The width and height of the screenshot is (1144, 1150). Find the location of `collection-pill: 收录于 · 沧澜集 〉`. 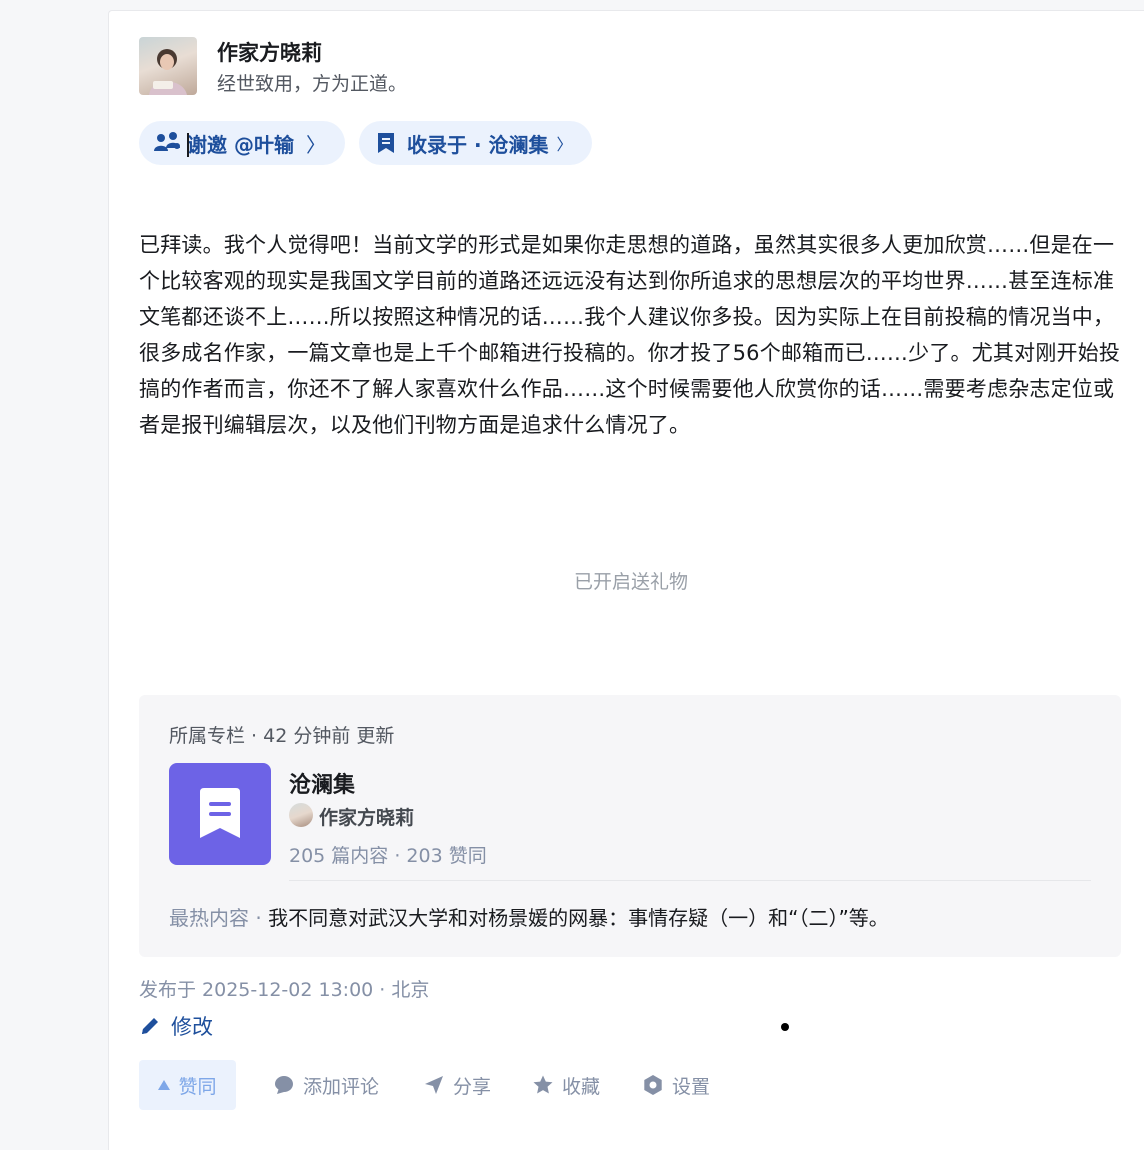

collection-pill: 收录于 · 沧澜集 〉 is located at coordinates (475, 143).